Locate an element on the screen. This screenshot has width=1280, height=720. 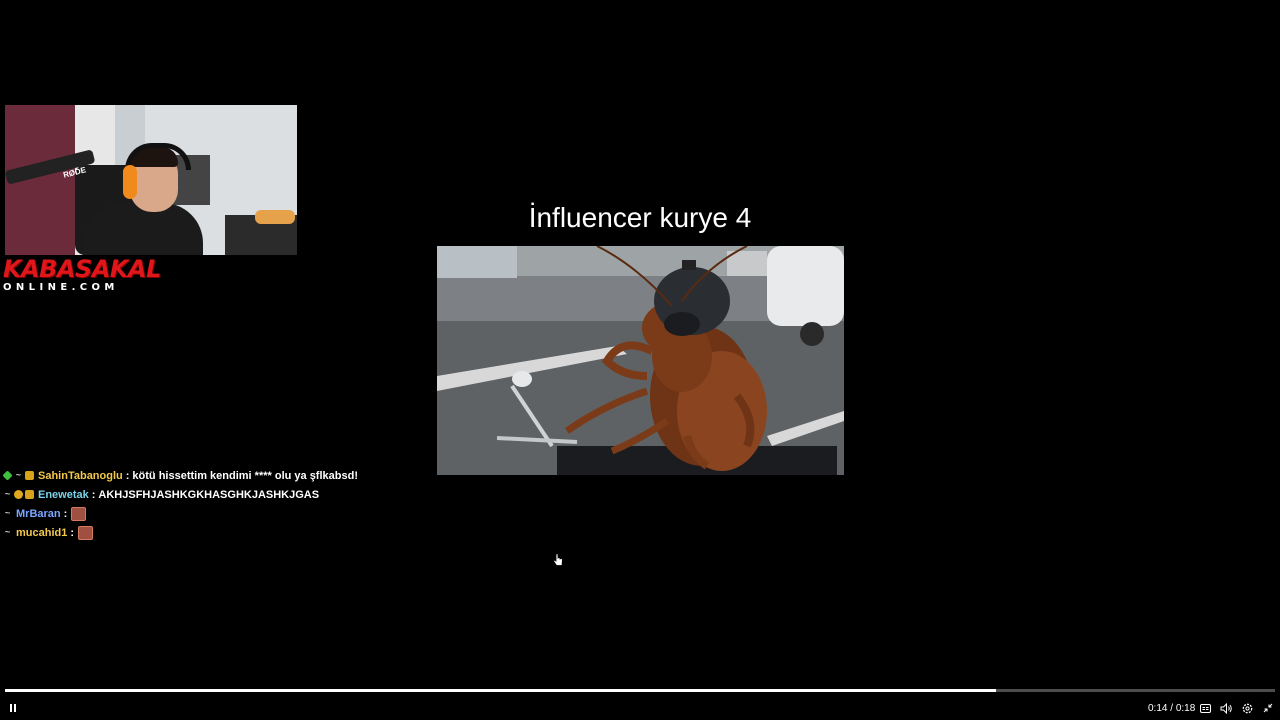
green-badge-icon is located at coordinates (7, 475).